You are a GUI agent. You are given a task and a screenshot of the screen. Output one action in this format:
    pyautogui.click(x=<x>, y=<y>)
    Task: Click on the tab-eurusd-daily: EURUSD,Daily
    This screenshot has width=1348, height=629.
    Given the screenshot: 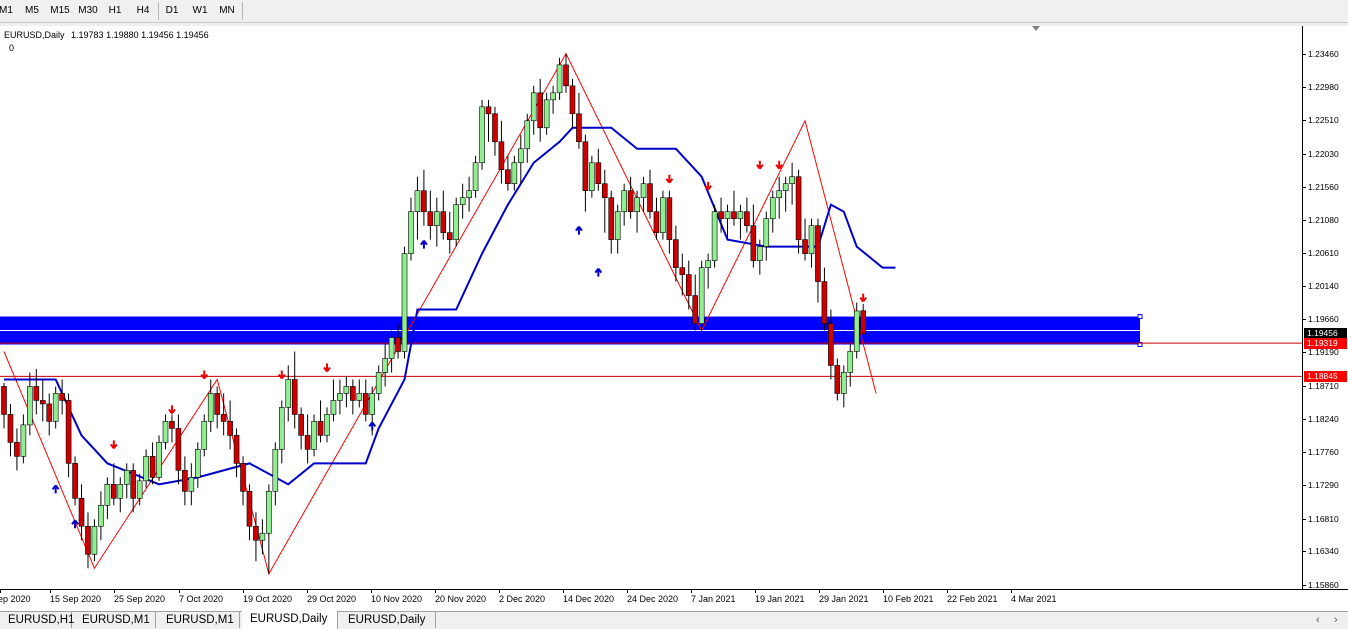 What is the action you would take?
    pyautogui.click(x=290, y=620)
    